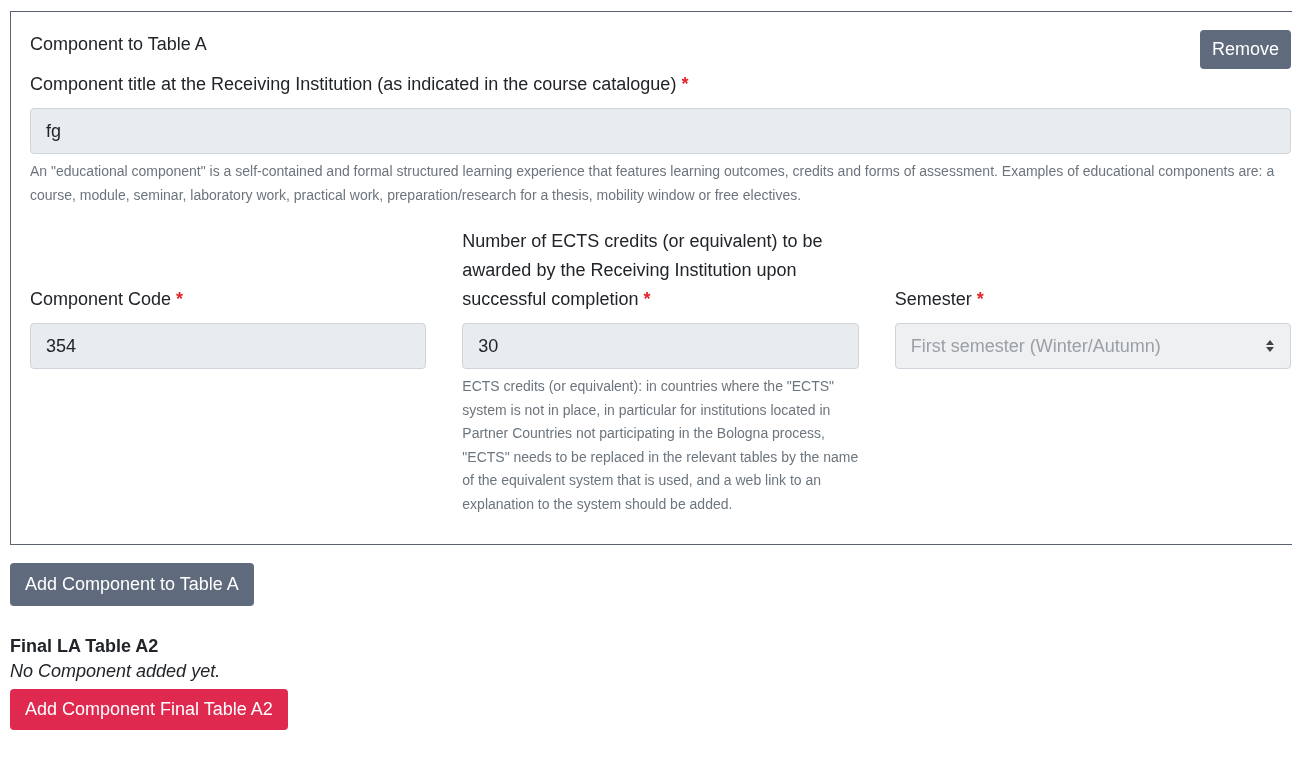 This screenshot has width=1292, height=780. I want to click on field-label: Component title at the Receiving Institution (as indicated in the course catalogue) *, so click(360, 84).